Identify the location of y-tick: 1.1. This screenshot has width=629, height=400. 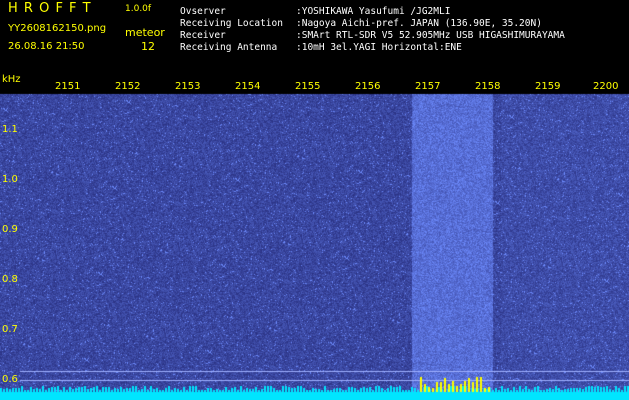
(10, 129).